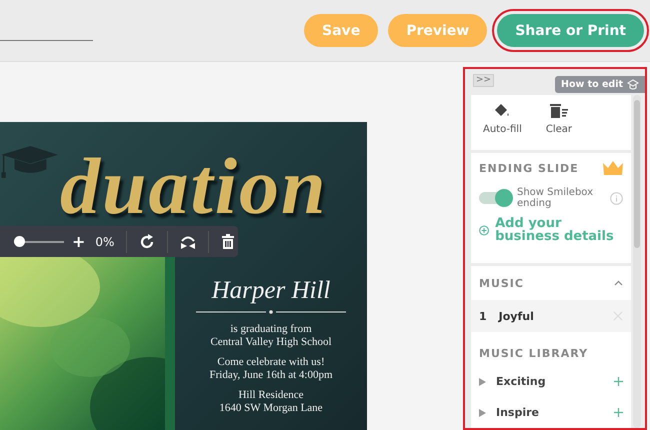 This screenshot has width=650, height=430. What do you see at coordinates (516, 316) in the screenshot?
I see `track-name: Joyful` at bounding box center [516, 316].